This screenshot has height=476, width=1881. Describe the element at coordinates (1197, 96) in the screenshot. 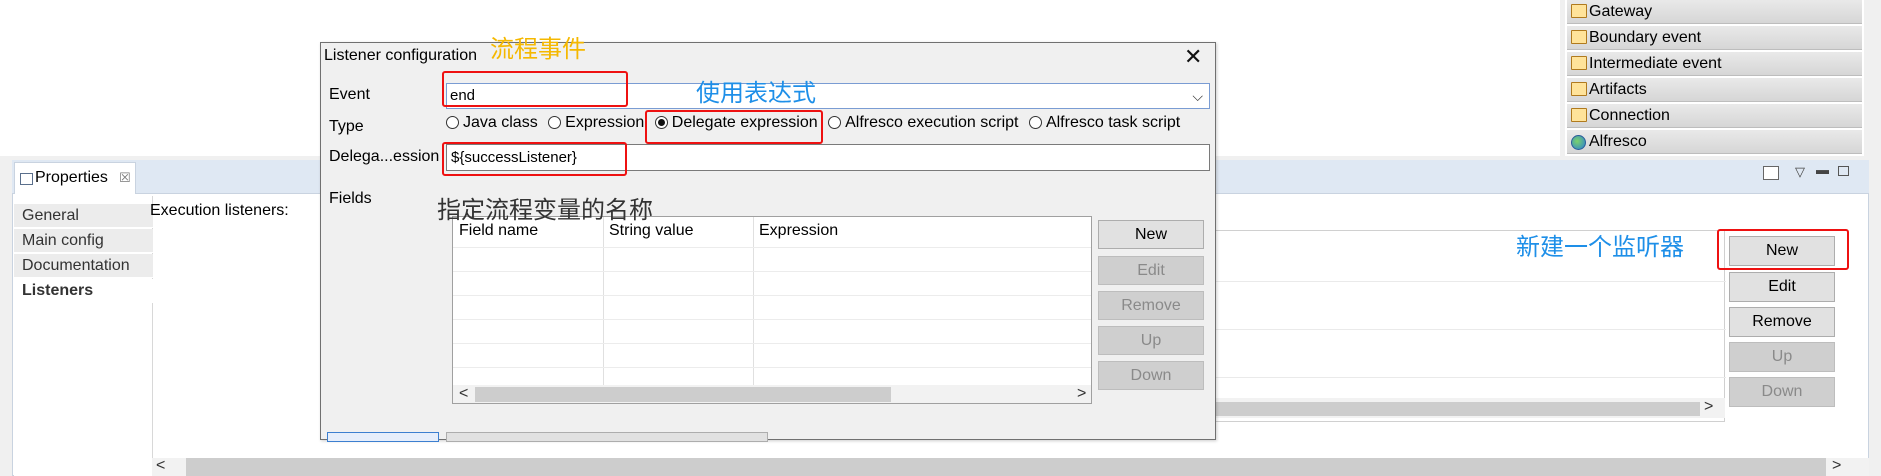

I see `chevron-down-icon: ⌵` at that location.